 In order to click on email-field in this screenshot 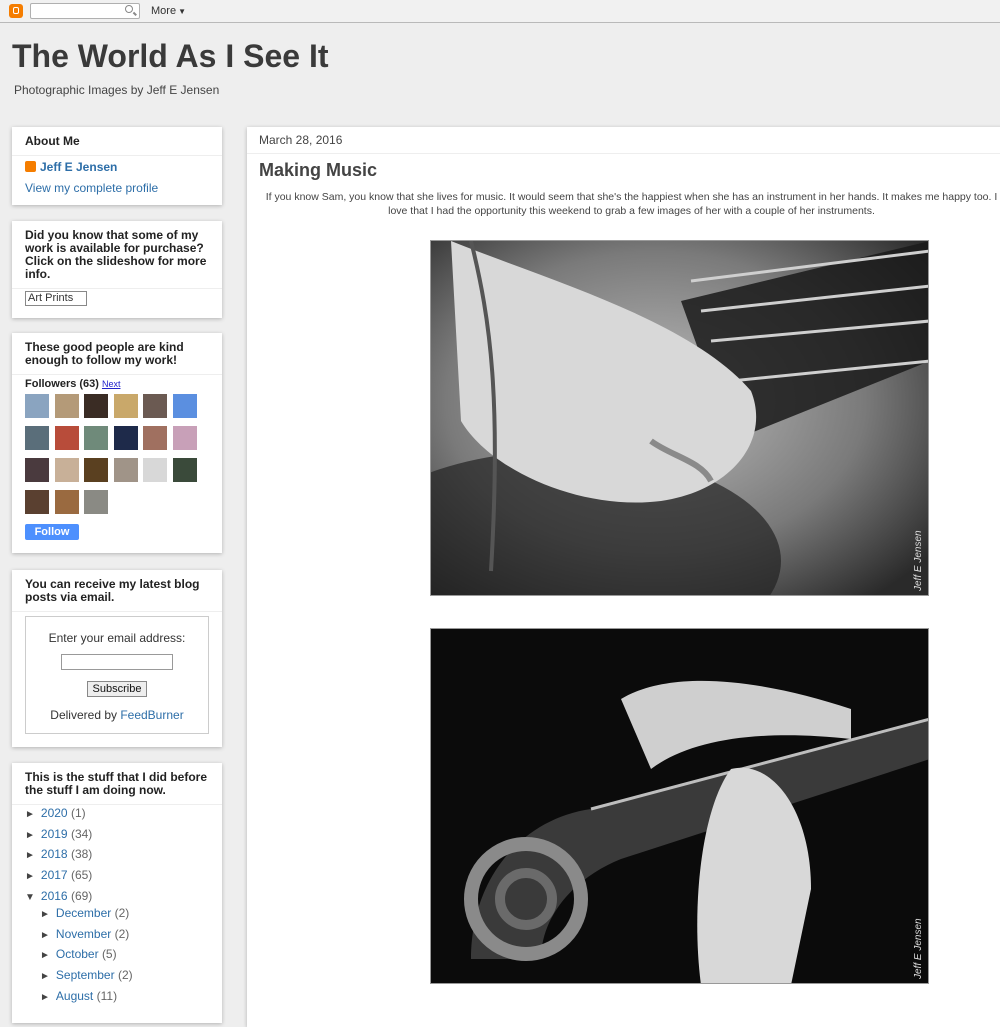, I will do `click(117, 662)`.